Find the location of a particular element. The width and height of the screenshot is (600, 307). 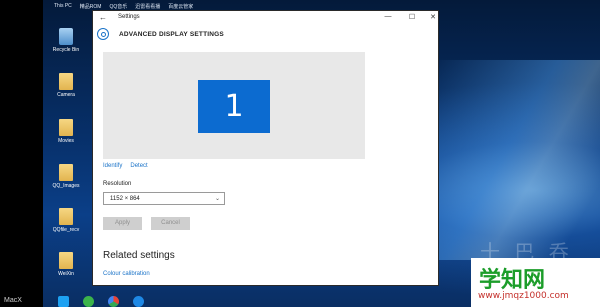

desktop-icon-label: Camera is located at coordinates (66, 95).